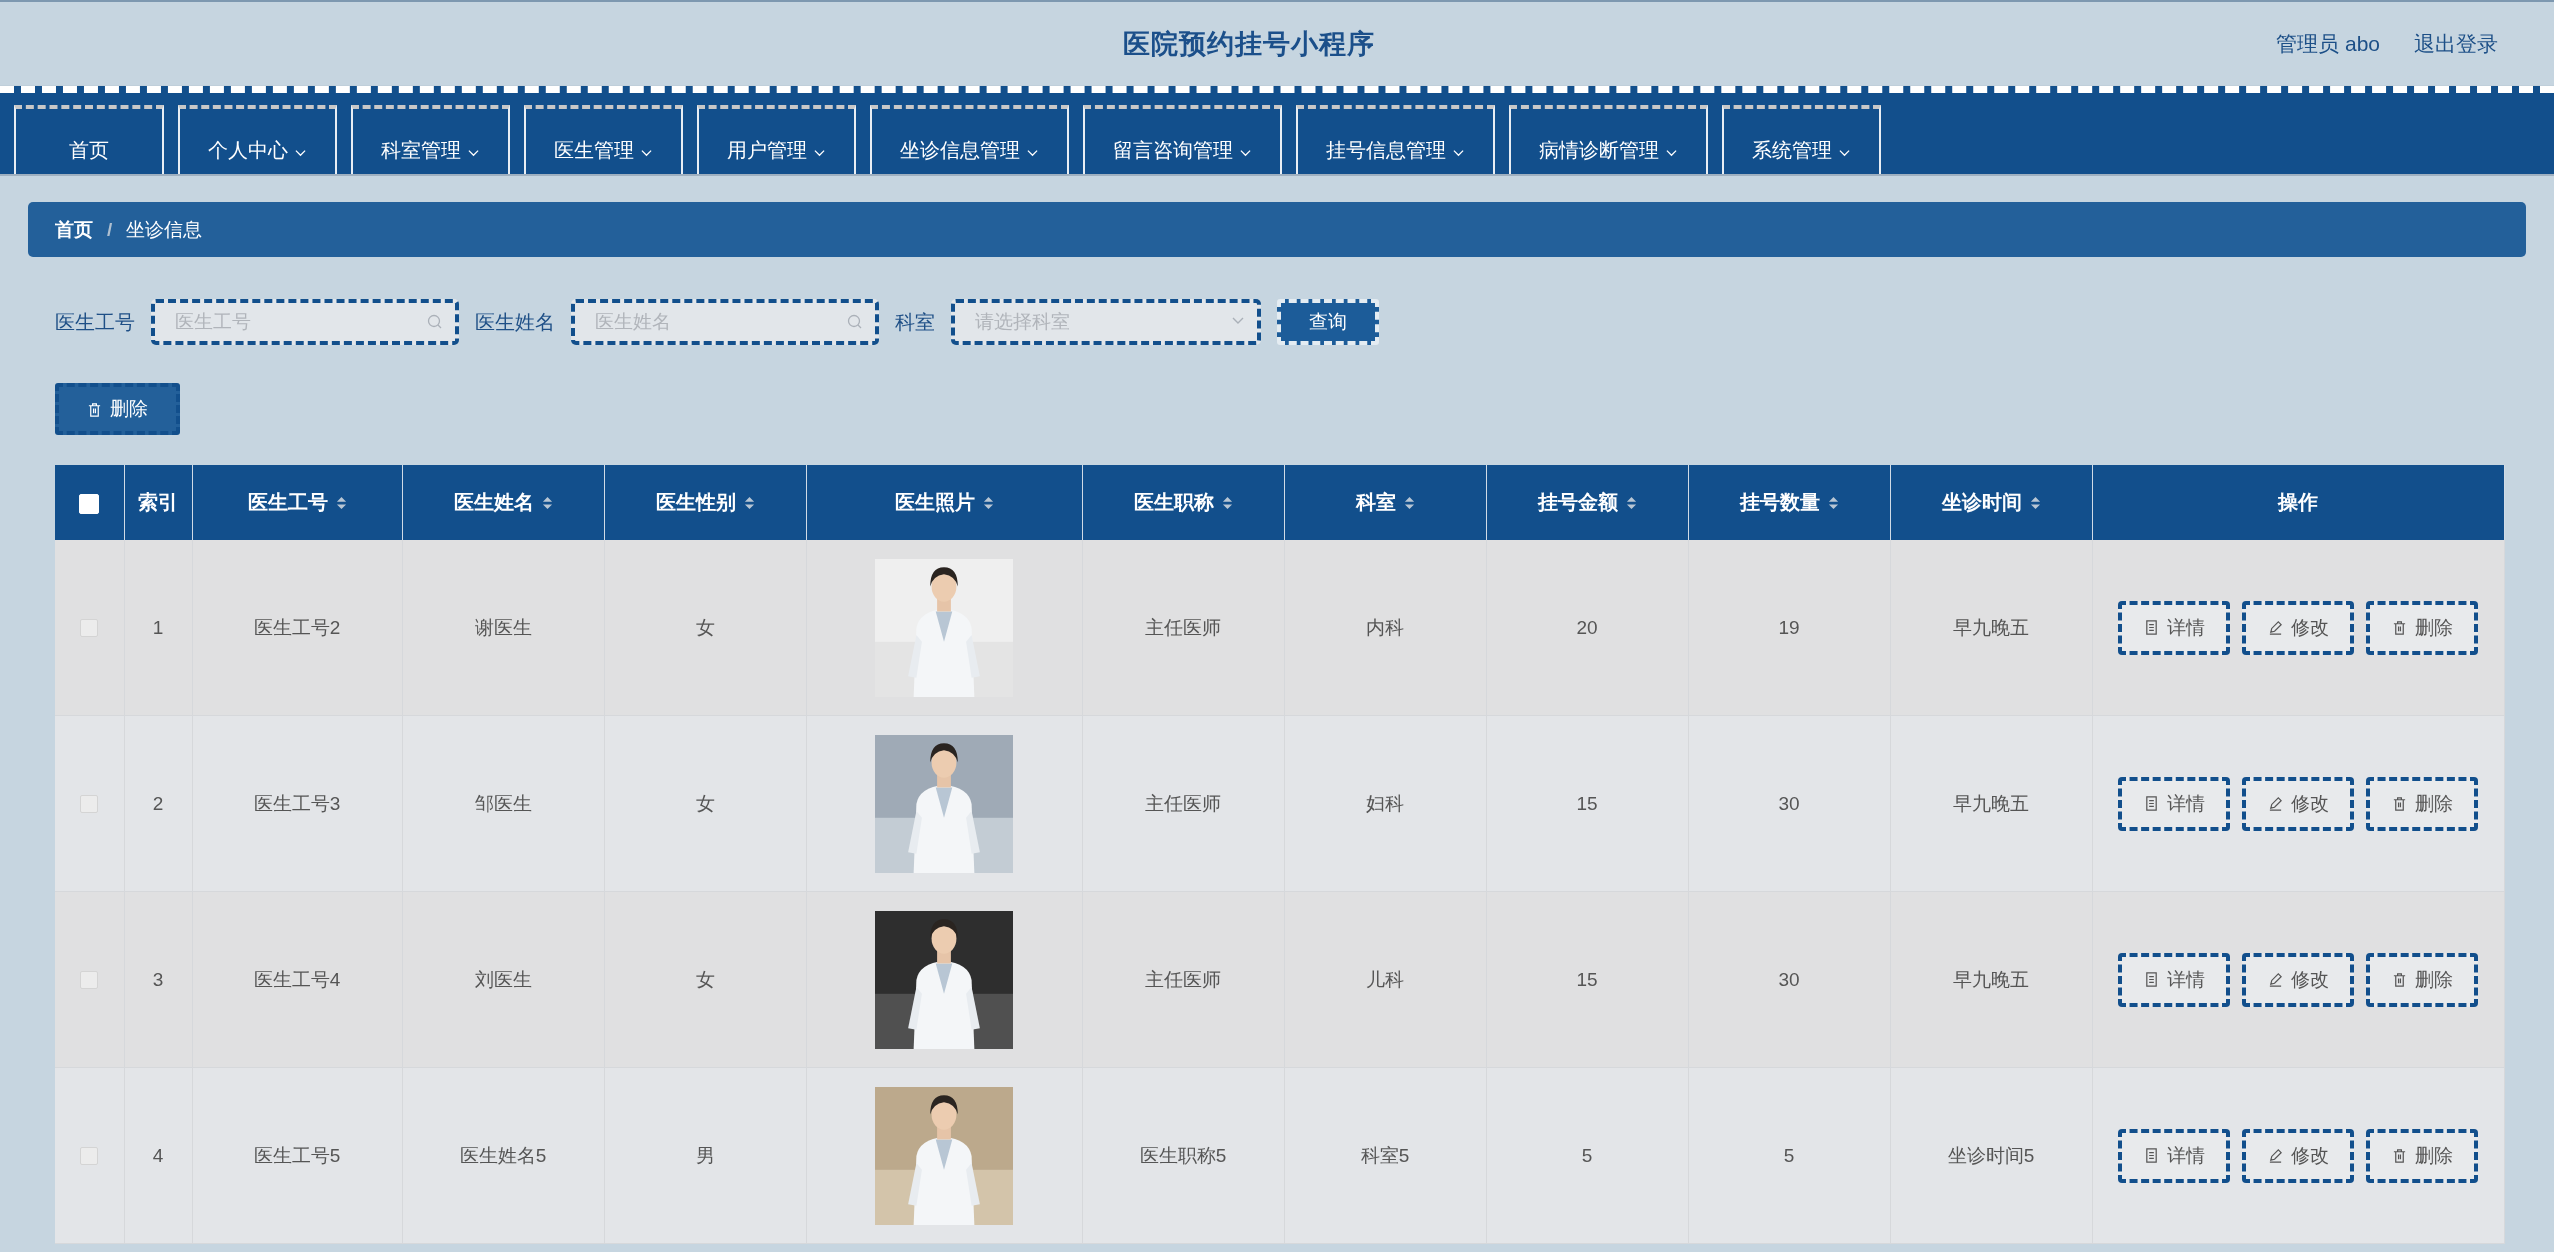 The height and width of the screenshot is (1252, 2554). I want to click on table-cell: 谢医生, so click(503, 627).